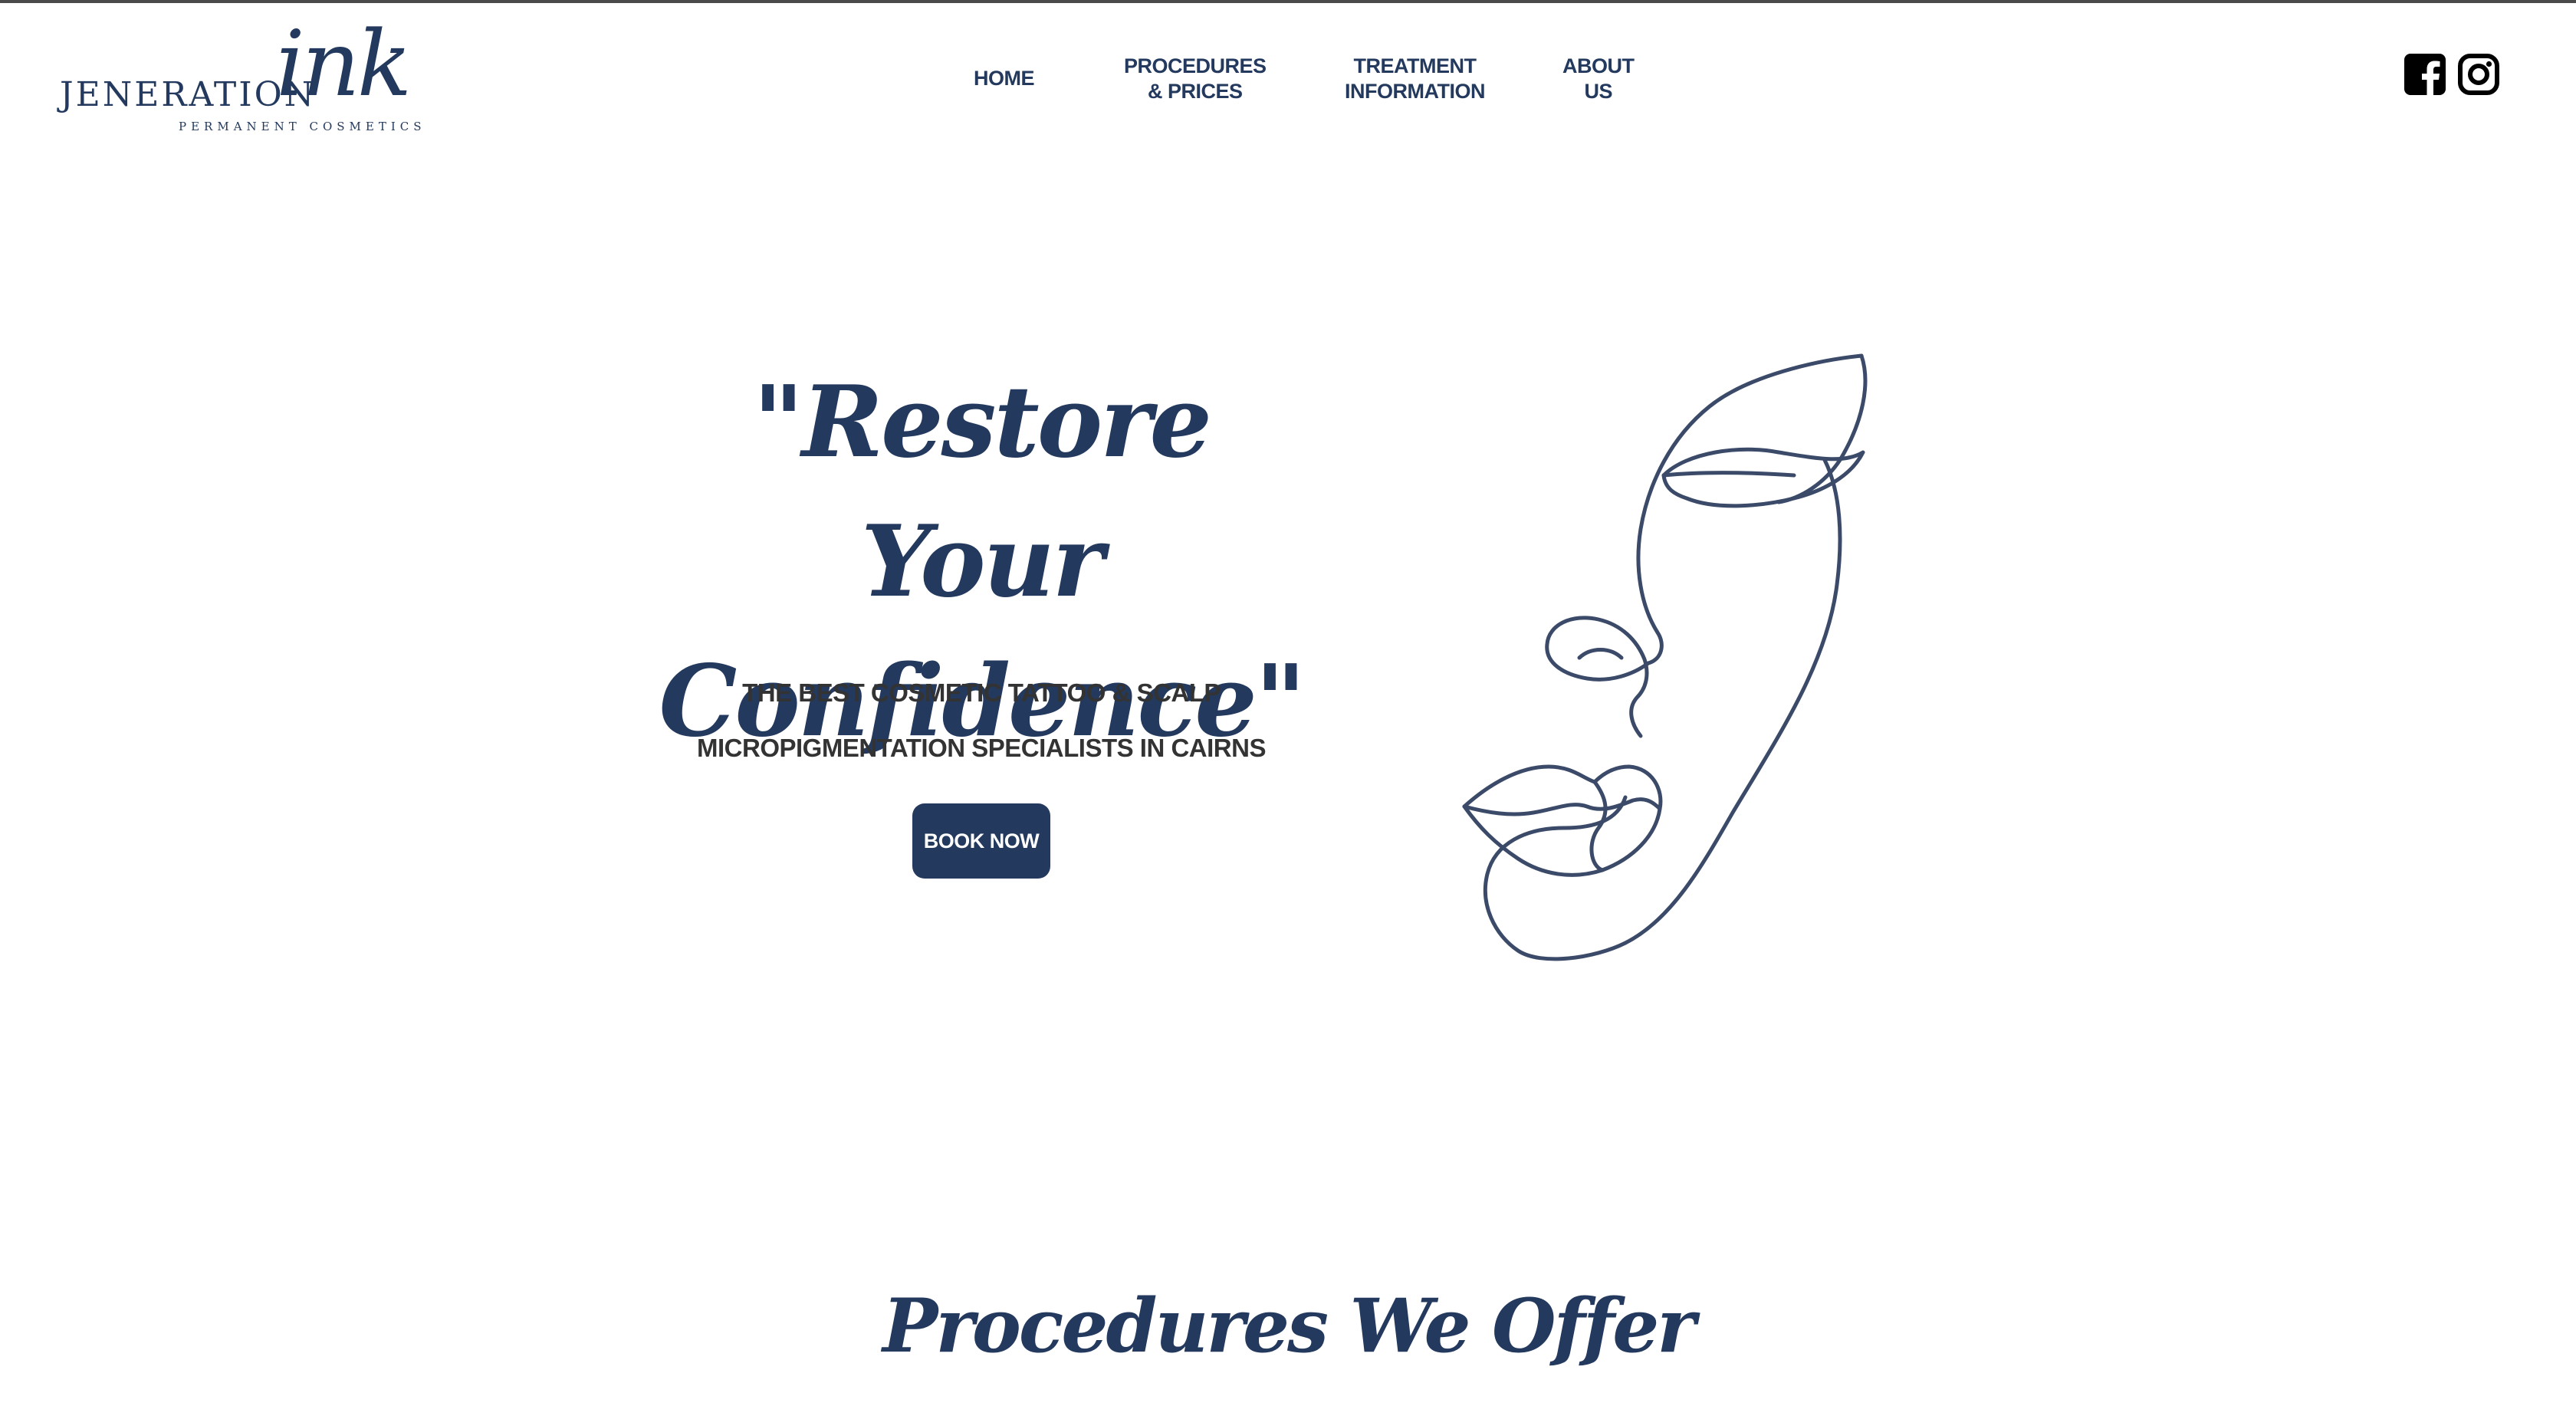 The height and width of the screenshot is (1406, 2576). Describe the element at coordinates (981, 692) in the screenshot. I see `hero-subtitle-line-1: THE BEST COSMETIC TATTOO & SCALP` at that location.